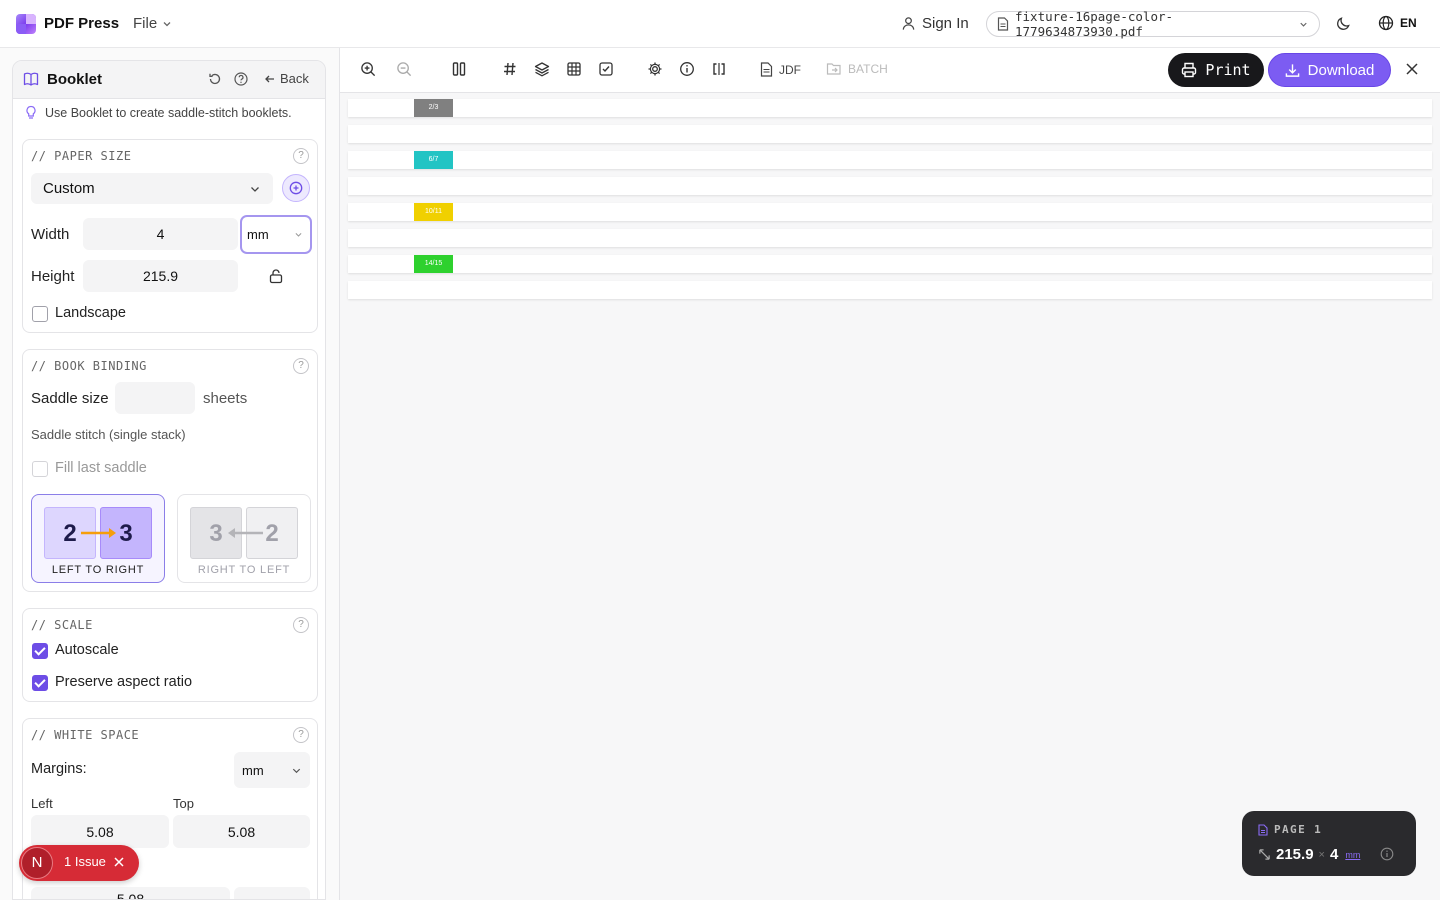 This screenshot has height=900, width=1440. Describe the element at coordinates (155, 398) in the screenshot. I see `saddle-size-input` at that location.